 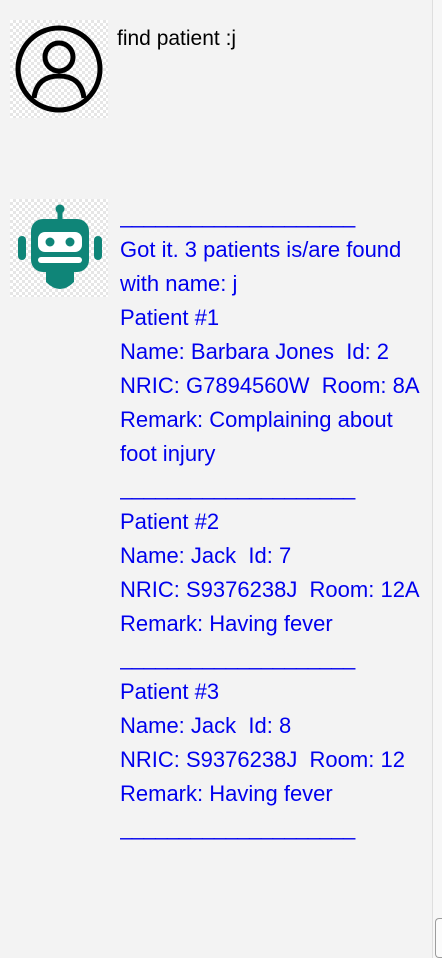 What do you see at coordinates (206, 555) in the screenshot?
I see `patient-name: Name: Jack Id: 7` at bounding box center [206, 555].